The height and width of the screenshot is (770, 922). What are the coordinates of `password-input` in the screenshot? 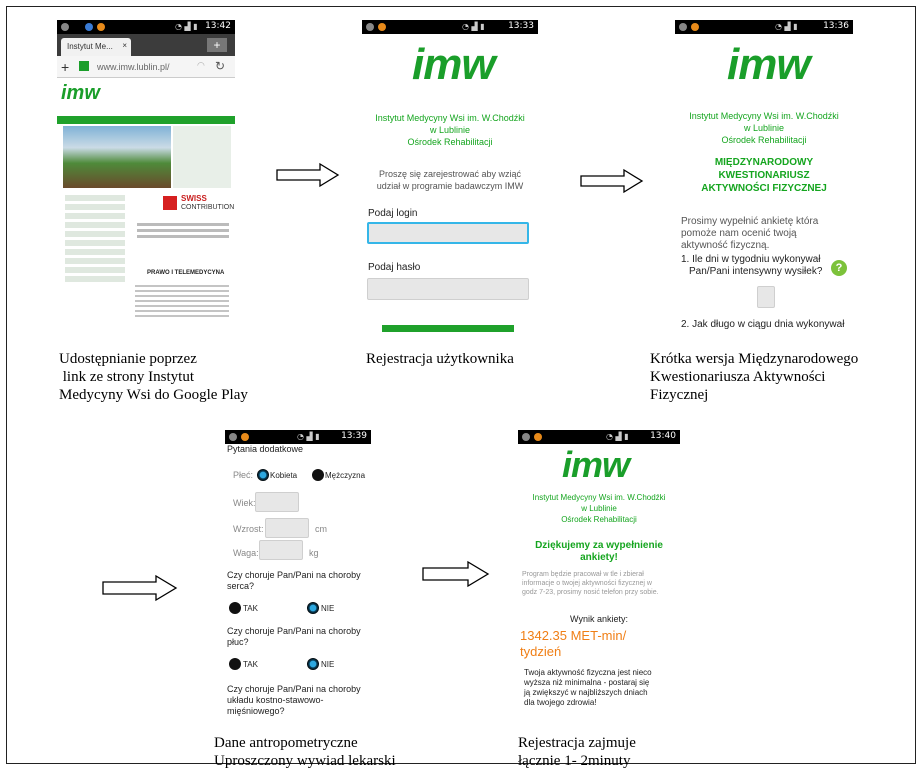 It's located at (448, 289).